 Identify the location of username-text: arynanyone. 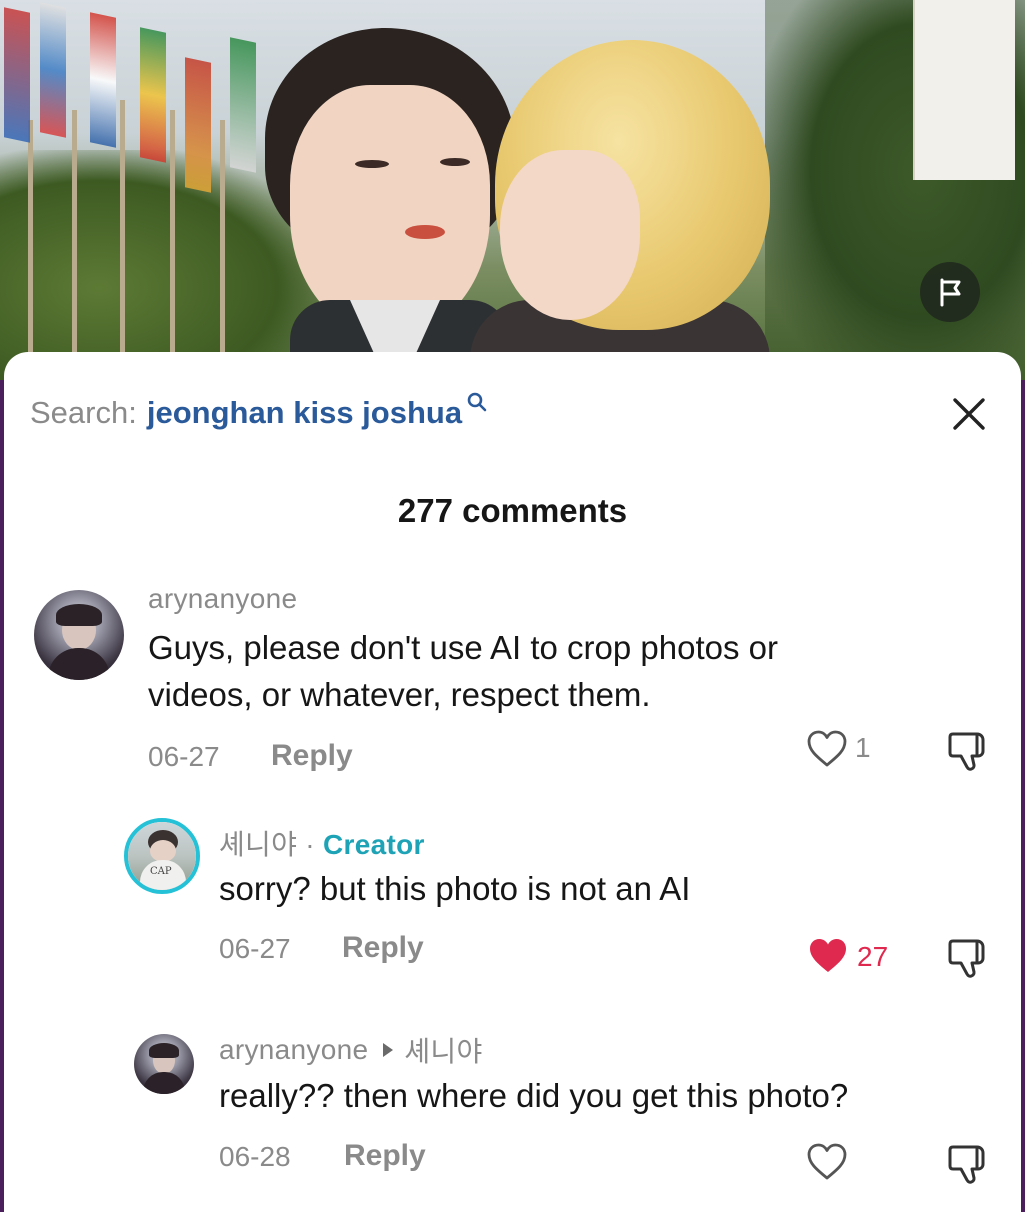
(293, 1050).